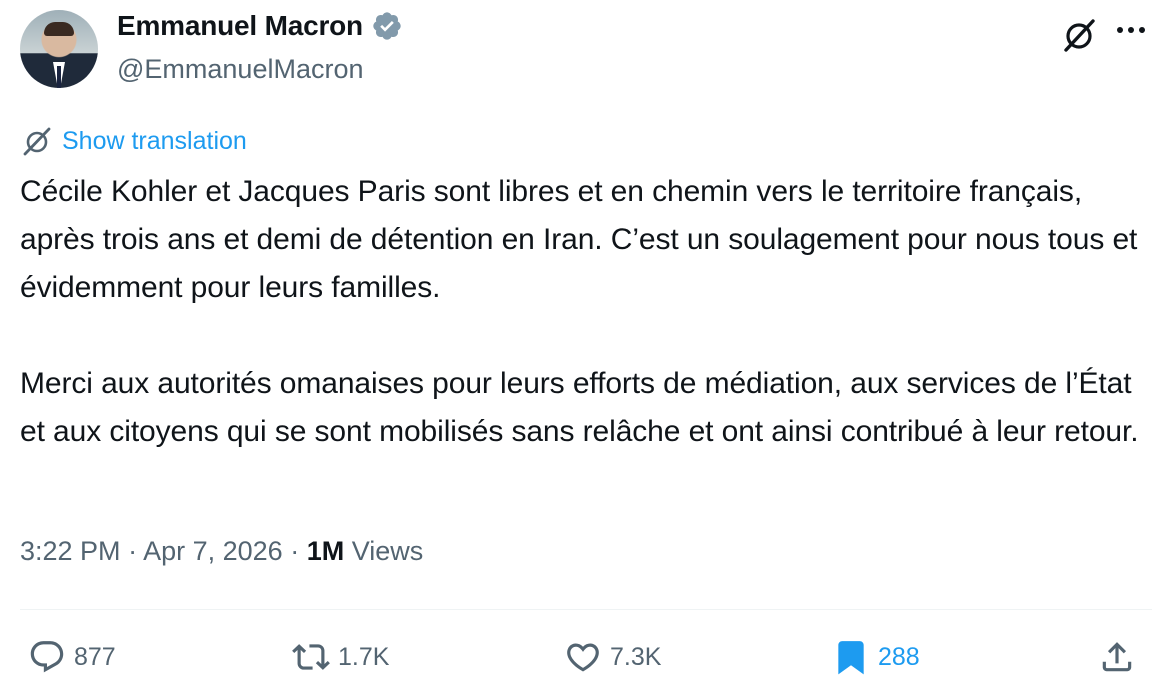  What do you see at coordinates (70, 551) in the screenshot?
I see `tweet-time: 3:22 PM` at bounding box center [70, 551].